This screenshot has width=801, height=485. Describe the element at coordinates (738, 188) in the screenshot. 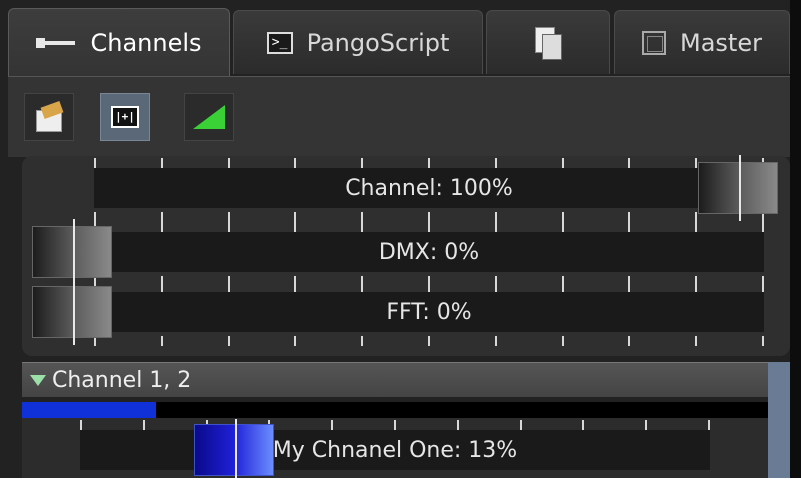

I see `channel-slider-knob` at that location.